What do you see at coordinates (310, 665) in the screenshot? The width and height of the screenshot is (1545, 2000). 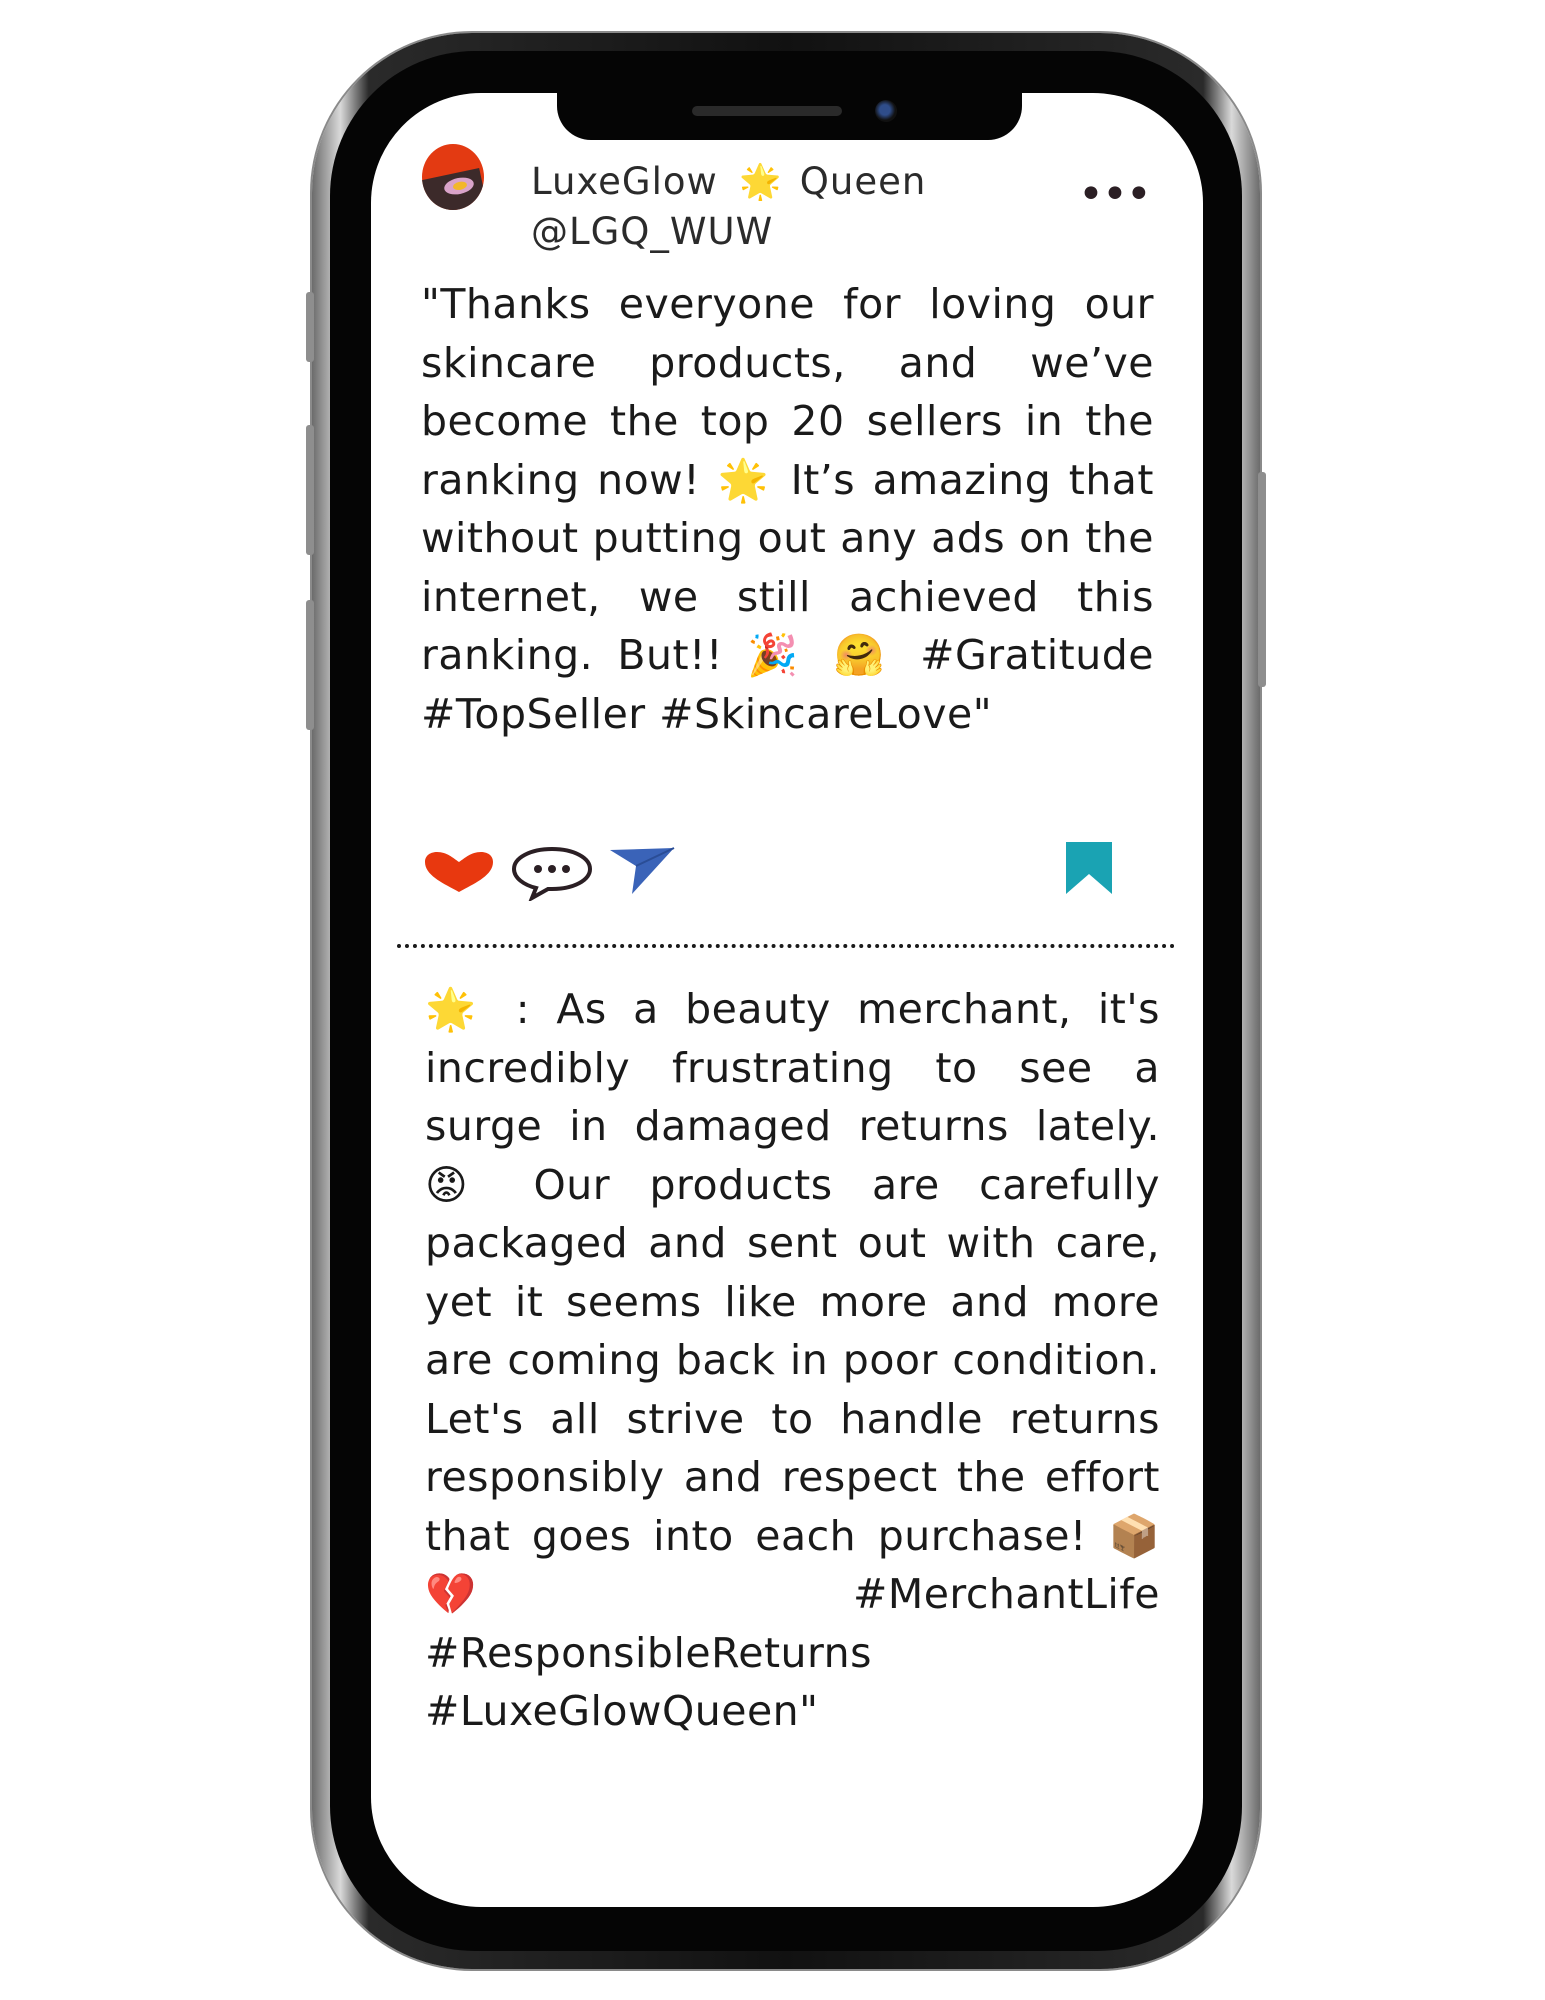 I see `volume-down-button` at bounding box center [310, 665].